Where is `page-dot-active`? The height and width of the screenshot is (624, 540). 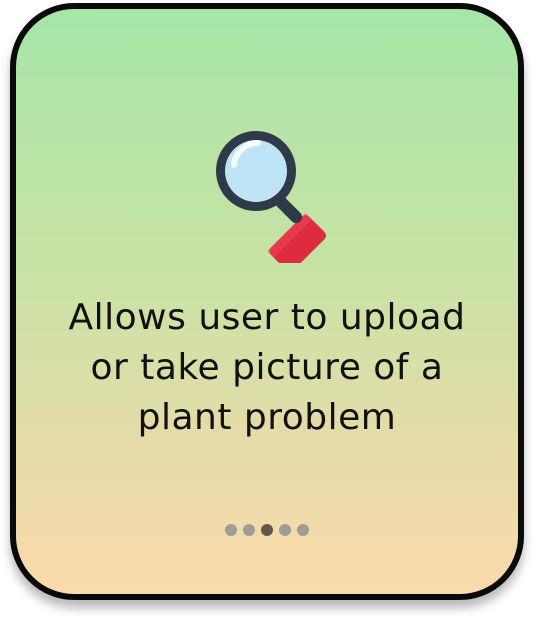
page-dot-active is located at coordinates (267, 530).